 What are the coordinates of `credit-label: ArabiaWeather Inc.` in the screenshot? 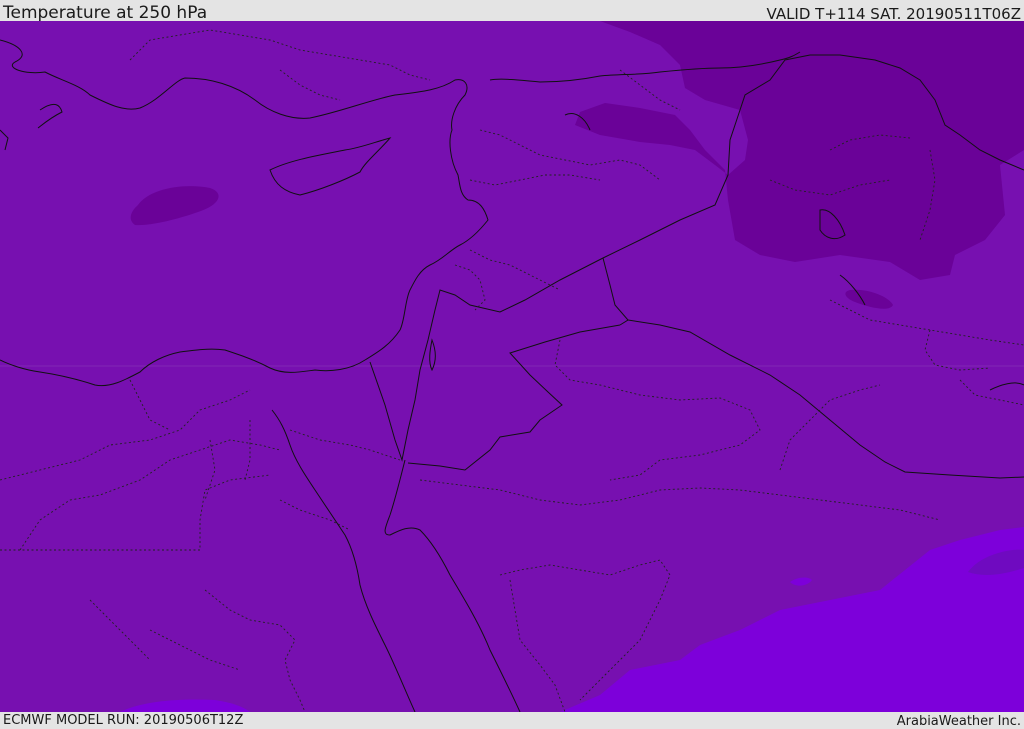 It's located at (958, 721).